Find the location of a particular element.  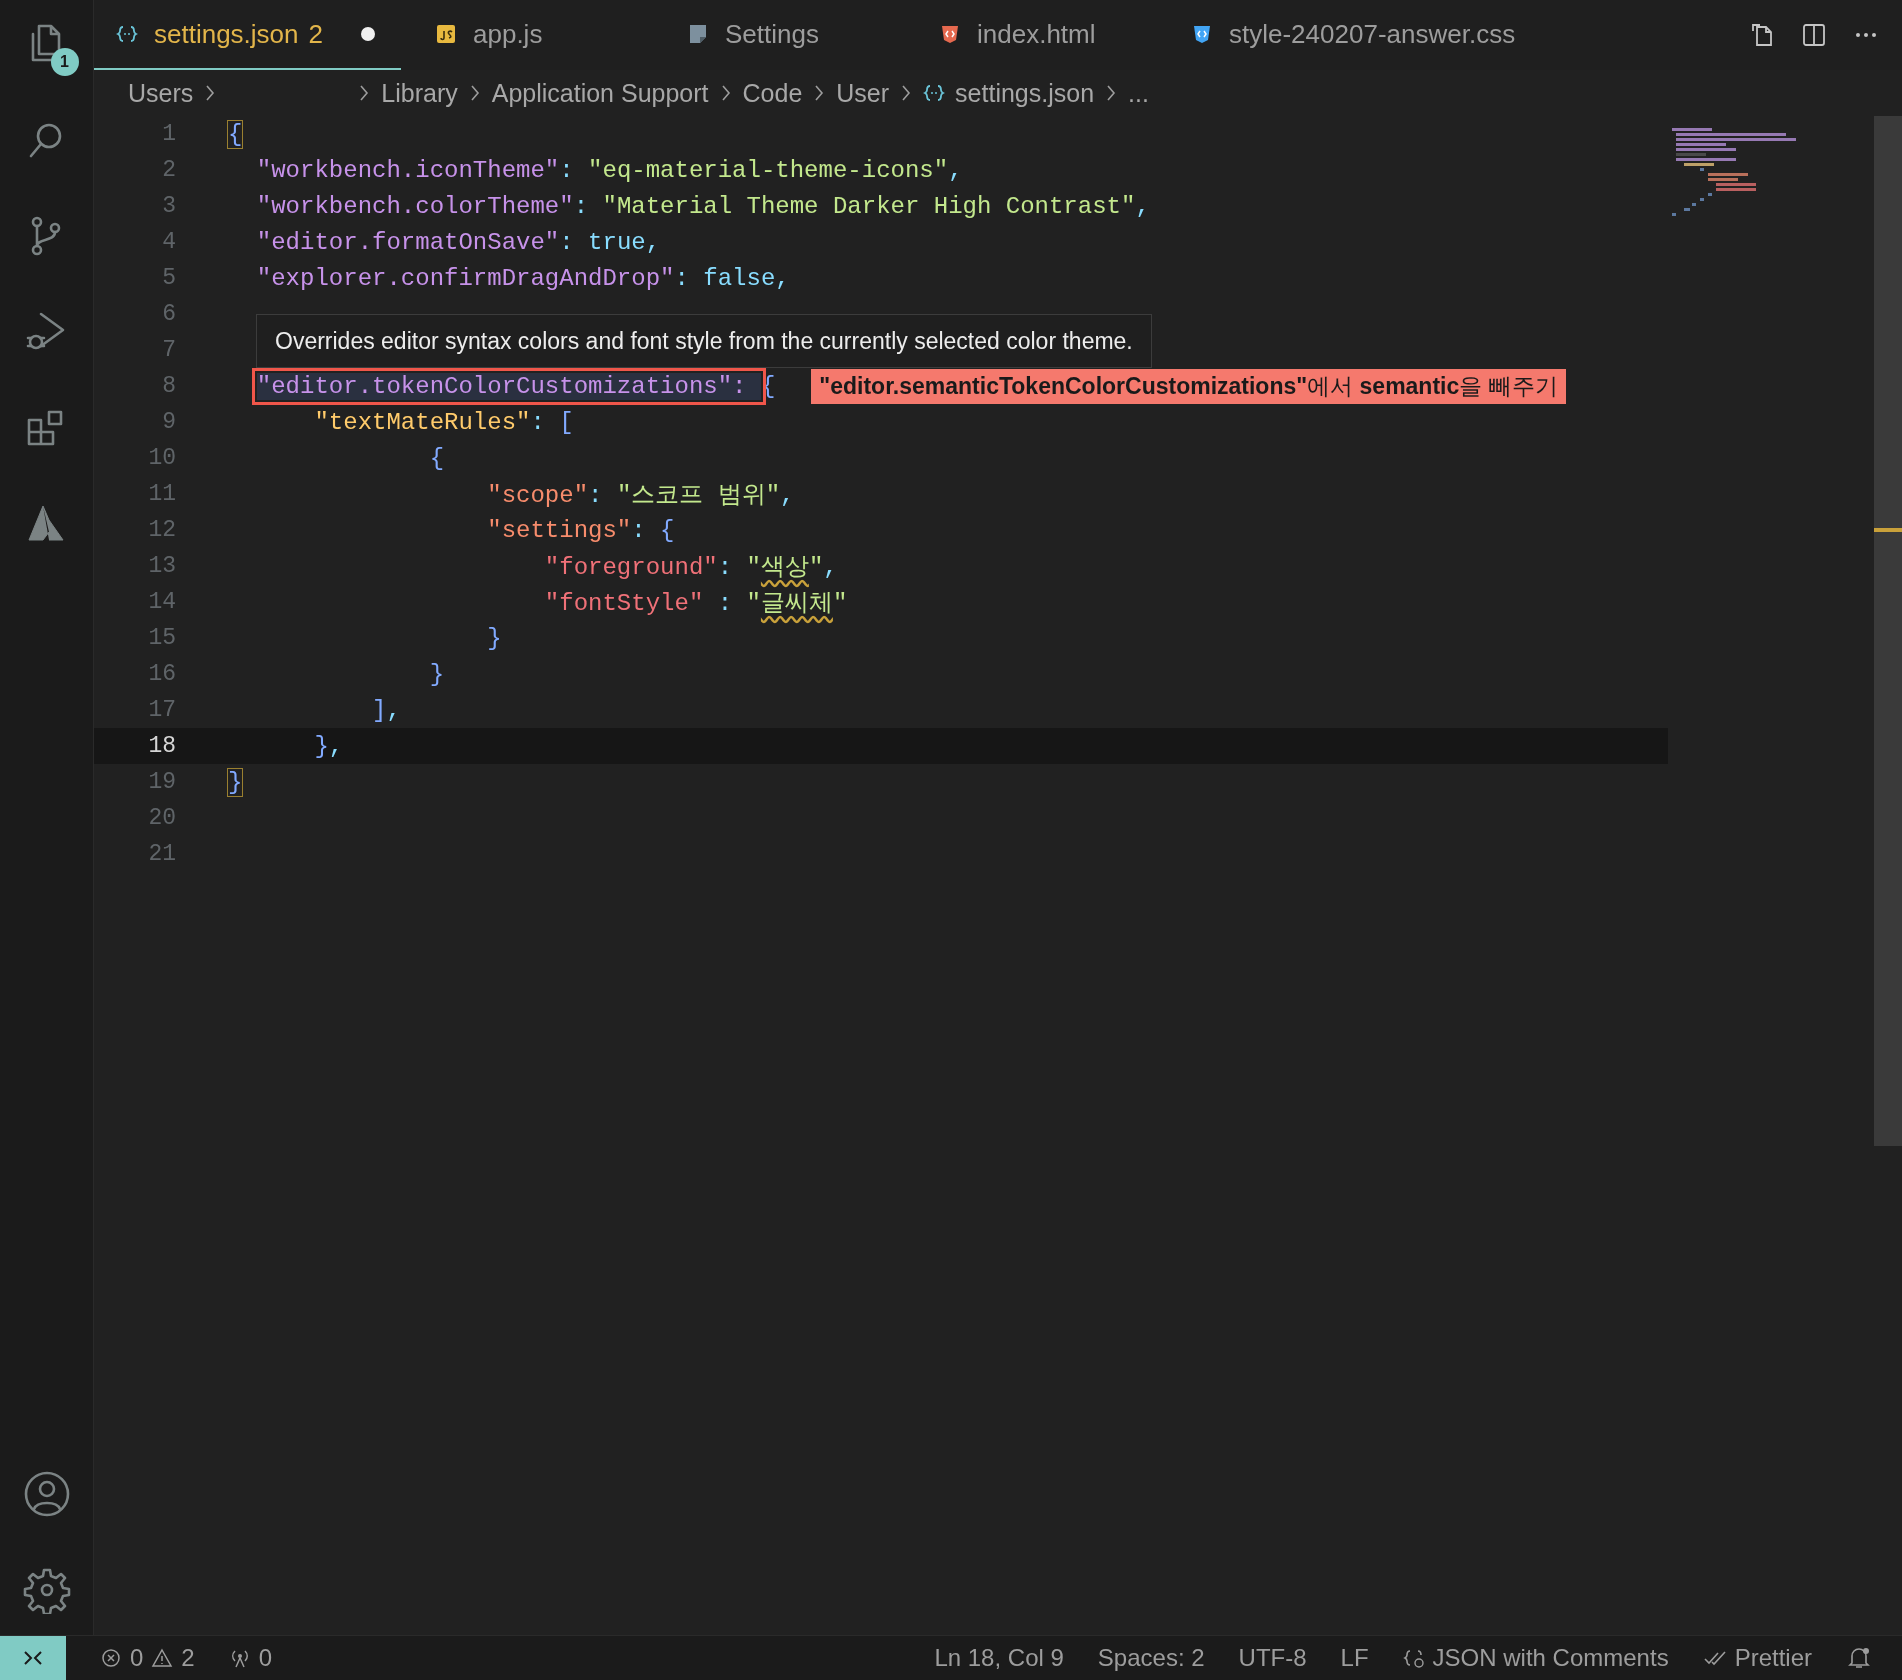

line-number: 14 is located at coordinates (161, 602).